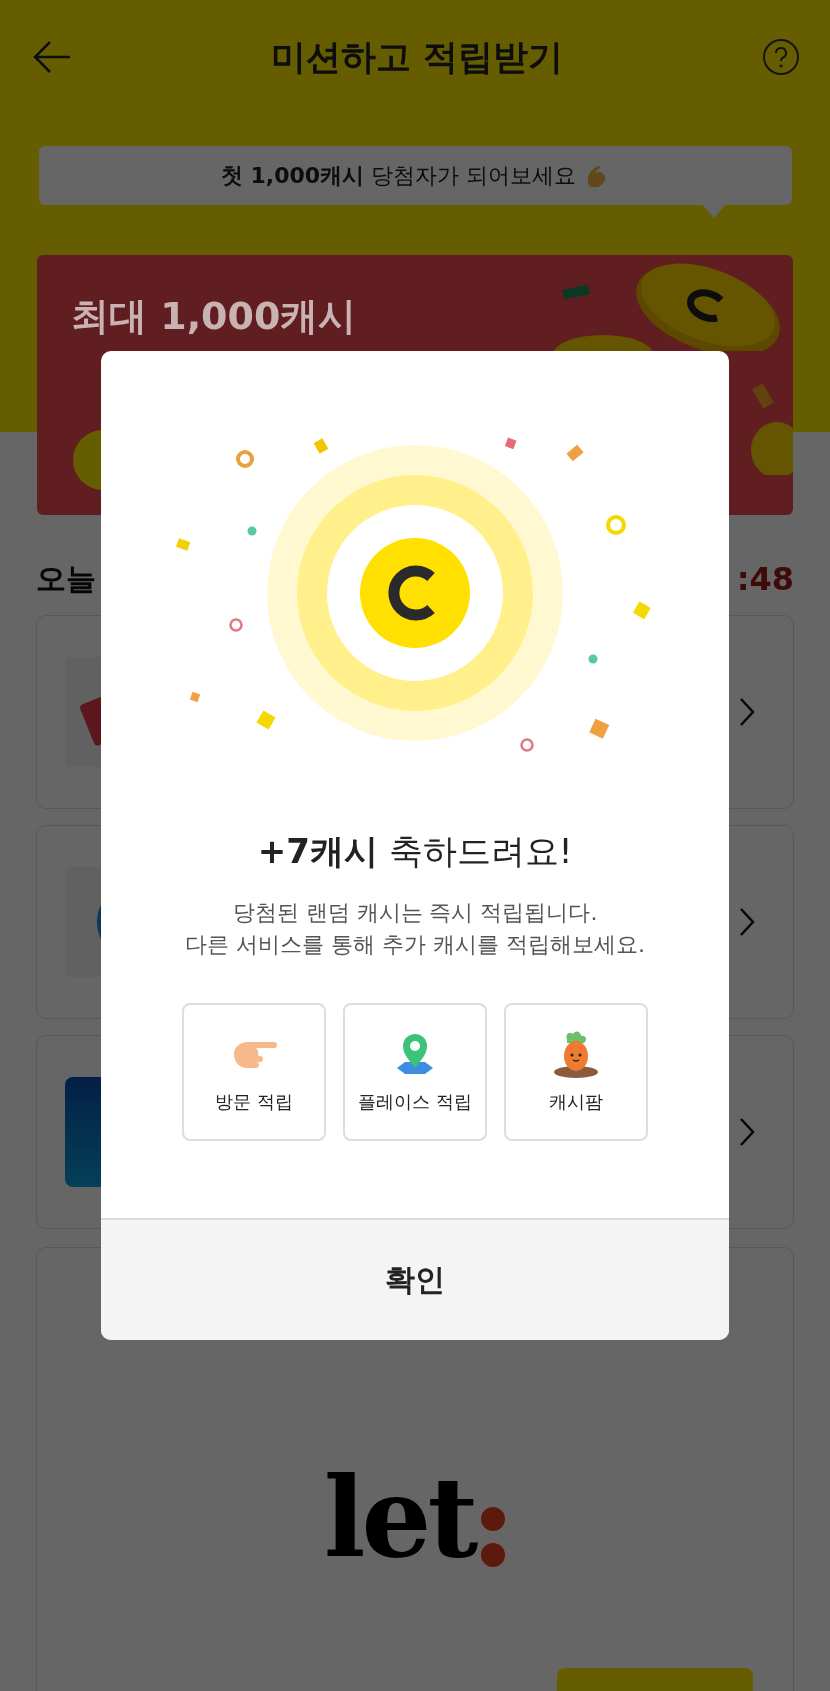  I want to click on map-pin-icon, so click(415, 1054).